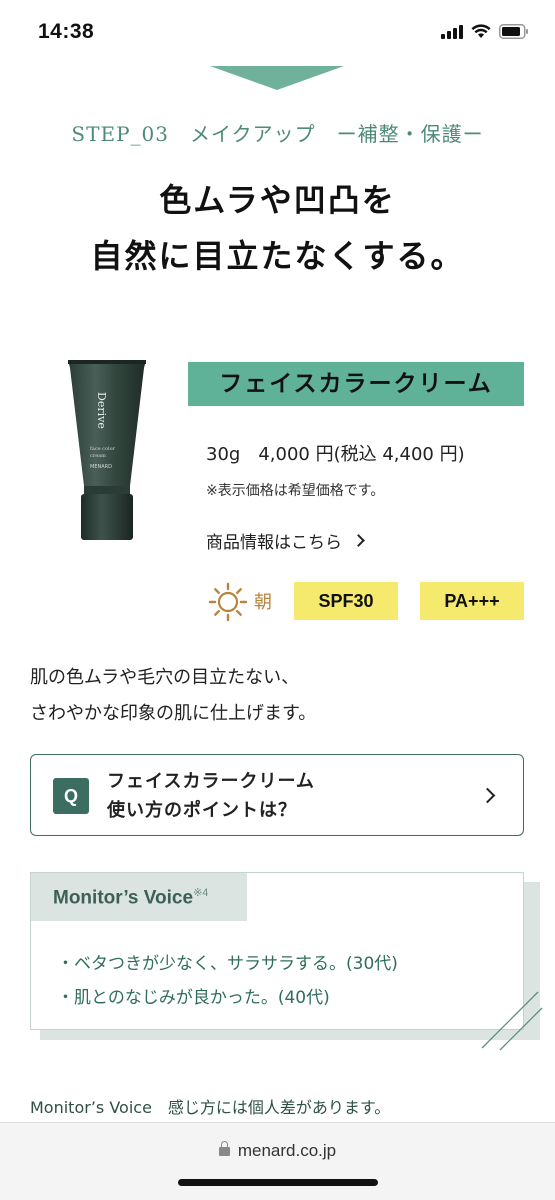 The image size is (555, 1200). Describe the element at coordinates (277, 256) in the screenshot. I see `headline-line-2: 自然に目立たなくする。` at that location.